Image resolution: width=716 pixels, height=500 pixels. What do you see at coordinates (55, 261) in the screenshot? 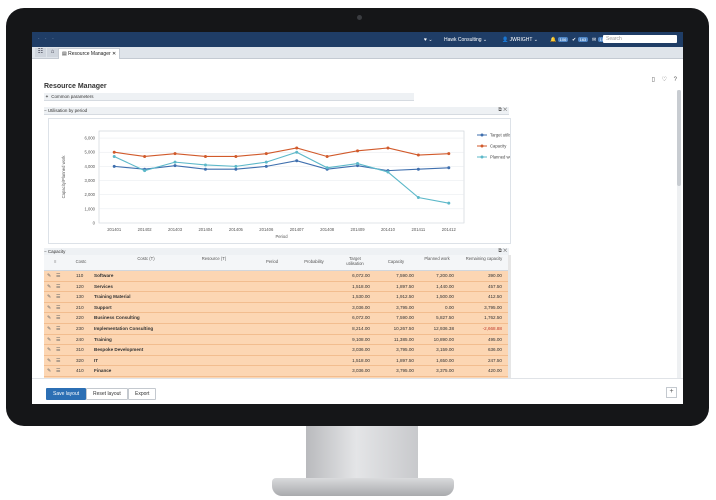
I see `sort-indicator: ≡` at bounding box center [55, 261].